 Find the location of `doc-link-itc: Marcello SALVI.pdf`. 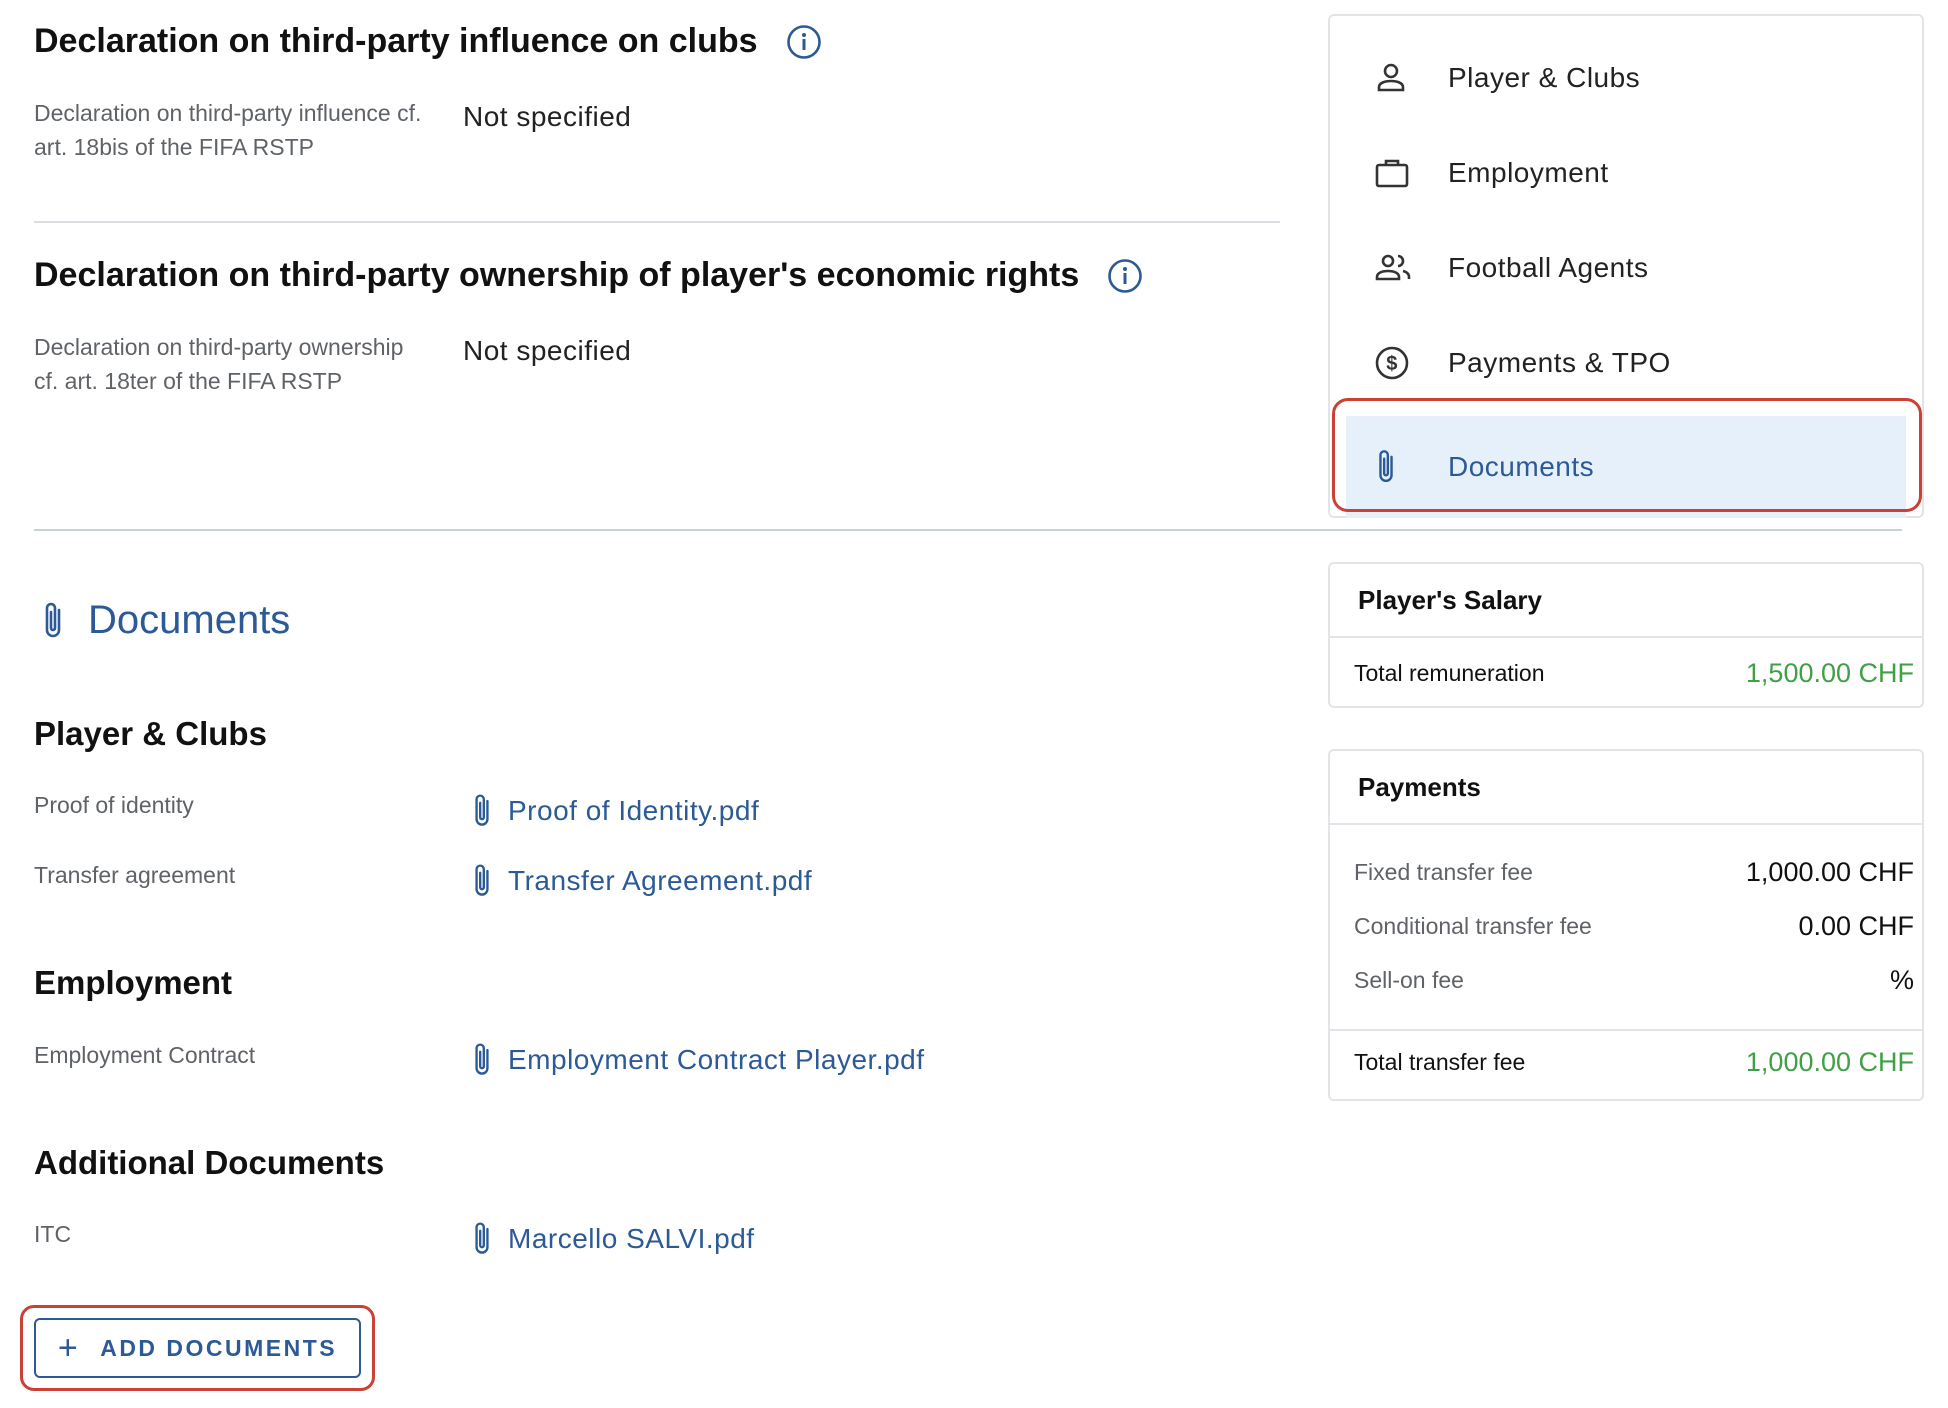

doc-link-itc: Marcello SALVI.pdf is located at coordinates (612, 1239).